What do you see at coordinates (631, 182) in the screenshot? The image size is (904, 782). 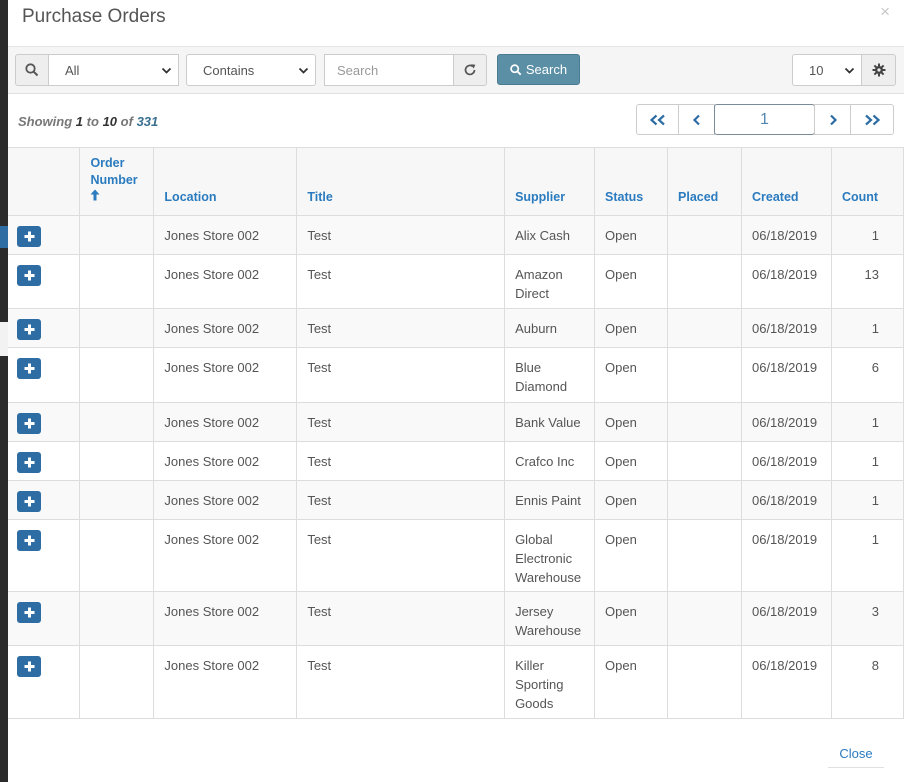 I see `column-header-status: Status` at bounding box center [631, 182].